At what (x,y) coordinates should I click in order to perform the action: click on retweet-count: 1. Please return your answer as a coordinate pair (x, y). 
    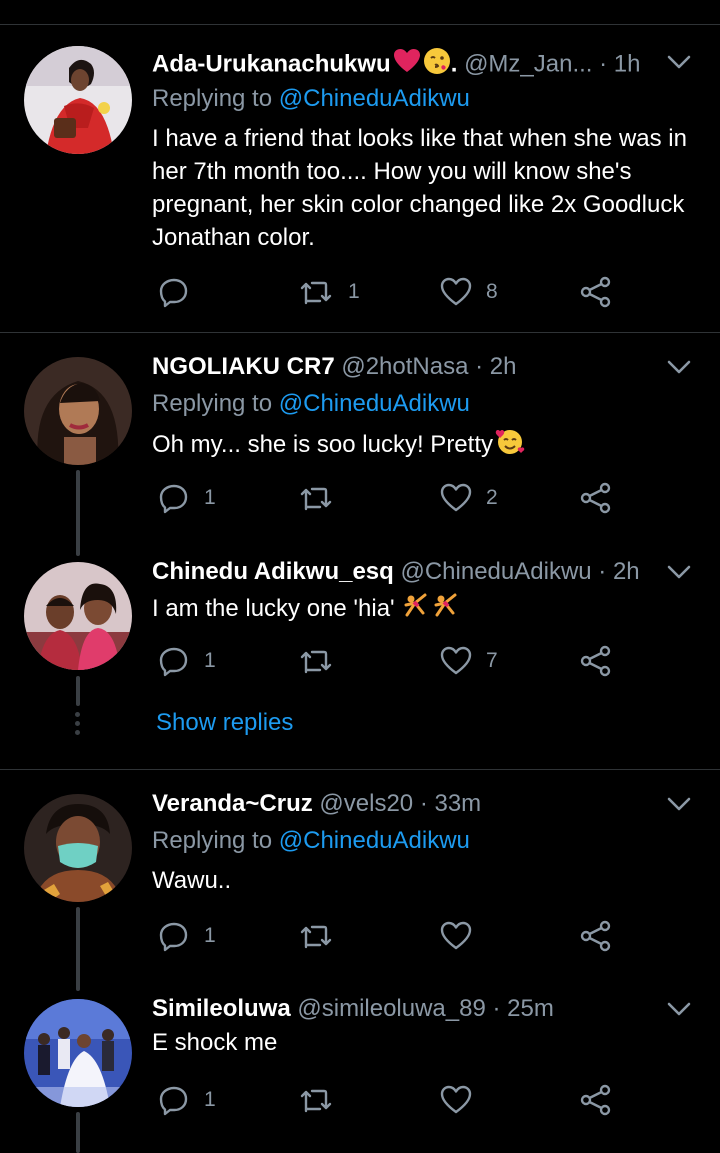
    Looking at the image, I should click on (354, 291).